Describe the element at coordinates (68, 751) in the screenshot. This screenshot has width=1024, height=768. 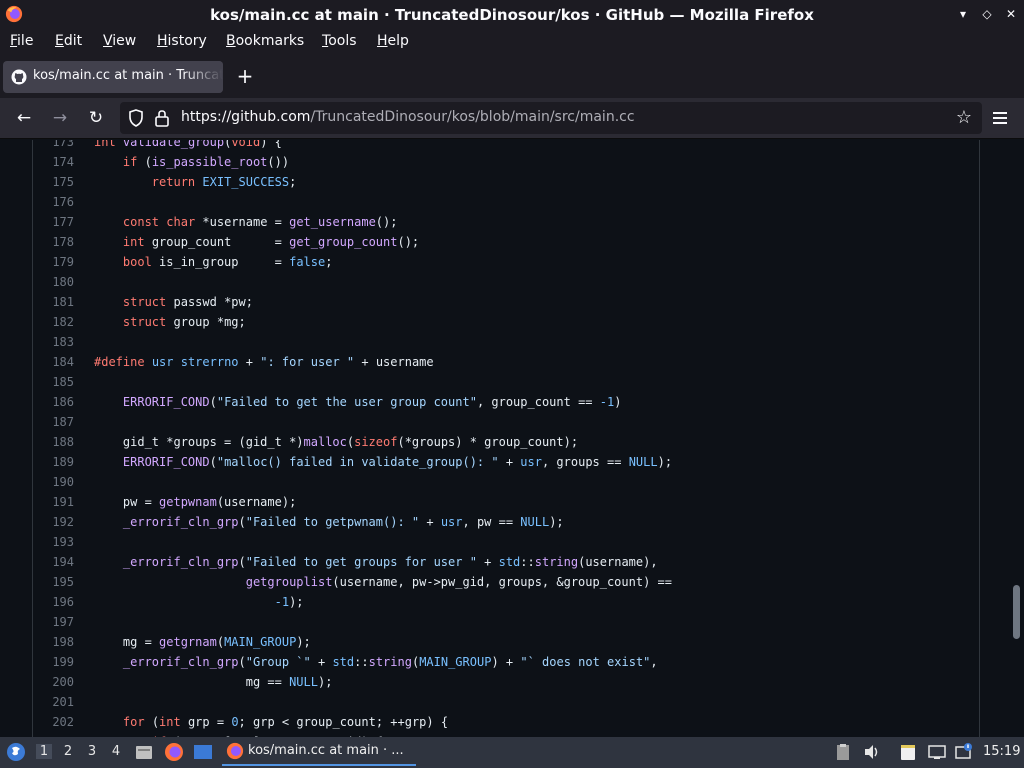
I see `workspace-2: 2` at that location.